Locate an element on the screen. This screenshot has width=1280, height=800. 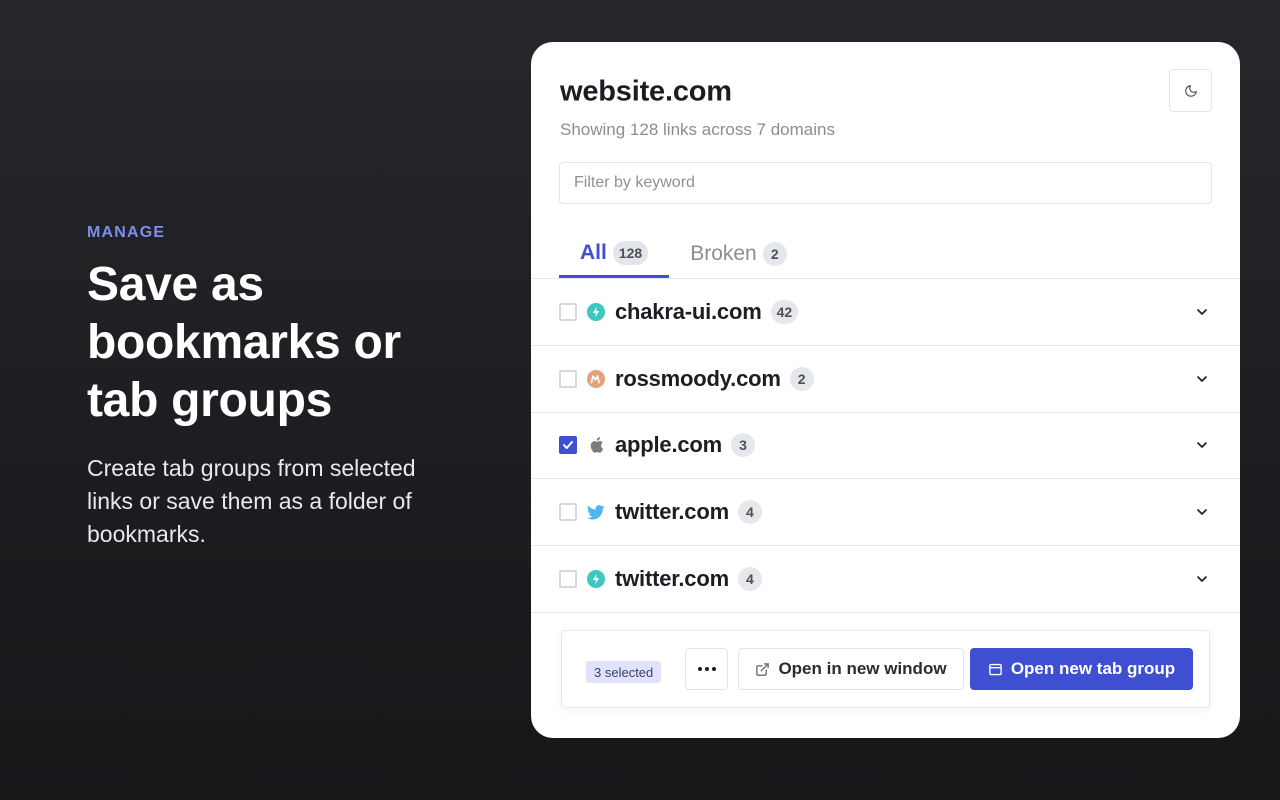
more-options-button is located at coordinates (706, 669).